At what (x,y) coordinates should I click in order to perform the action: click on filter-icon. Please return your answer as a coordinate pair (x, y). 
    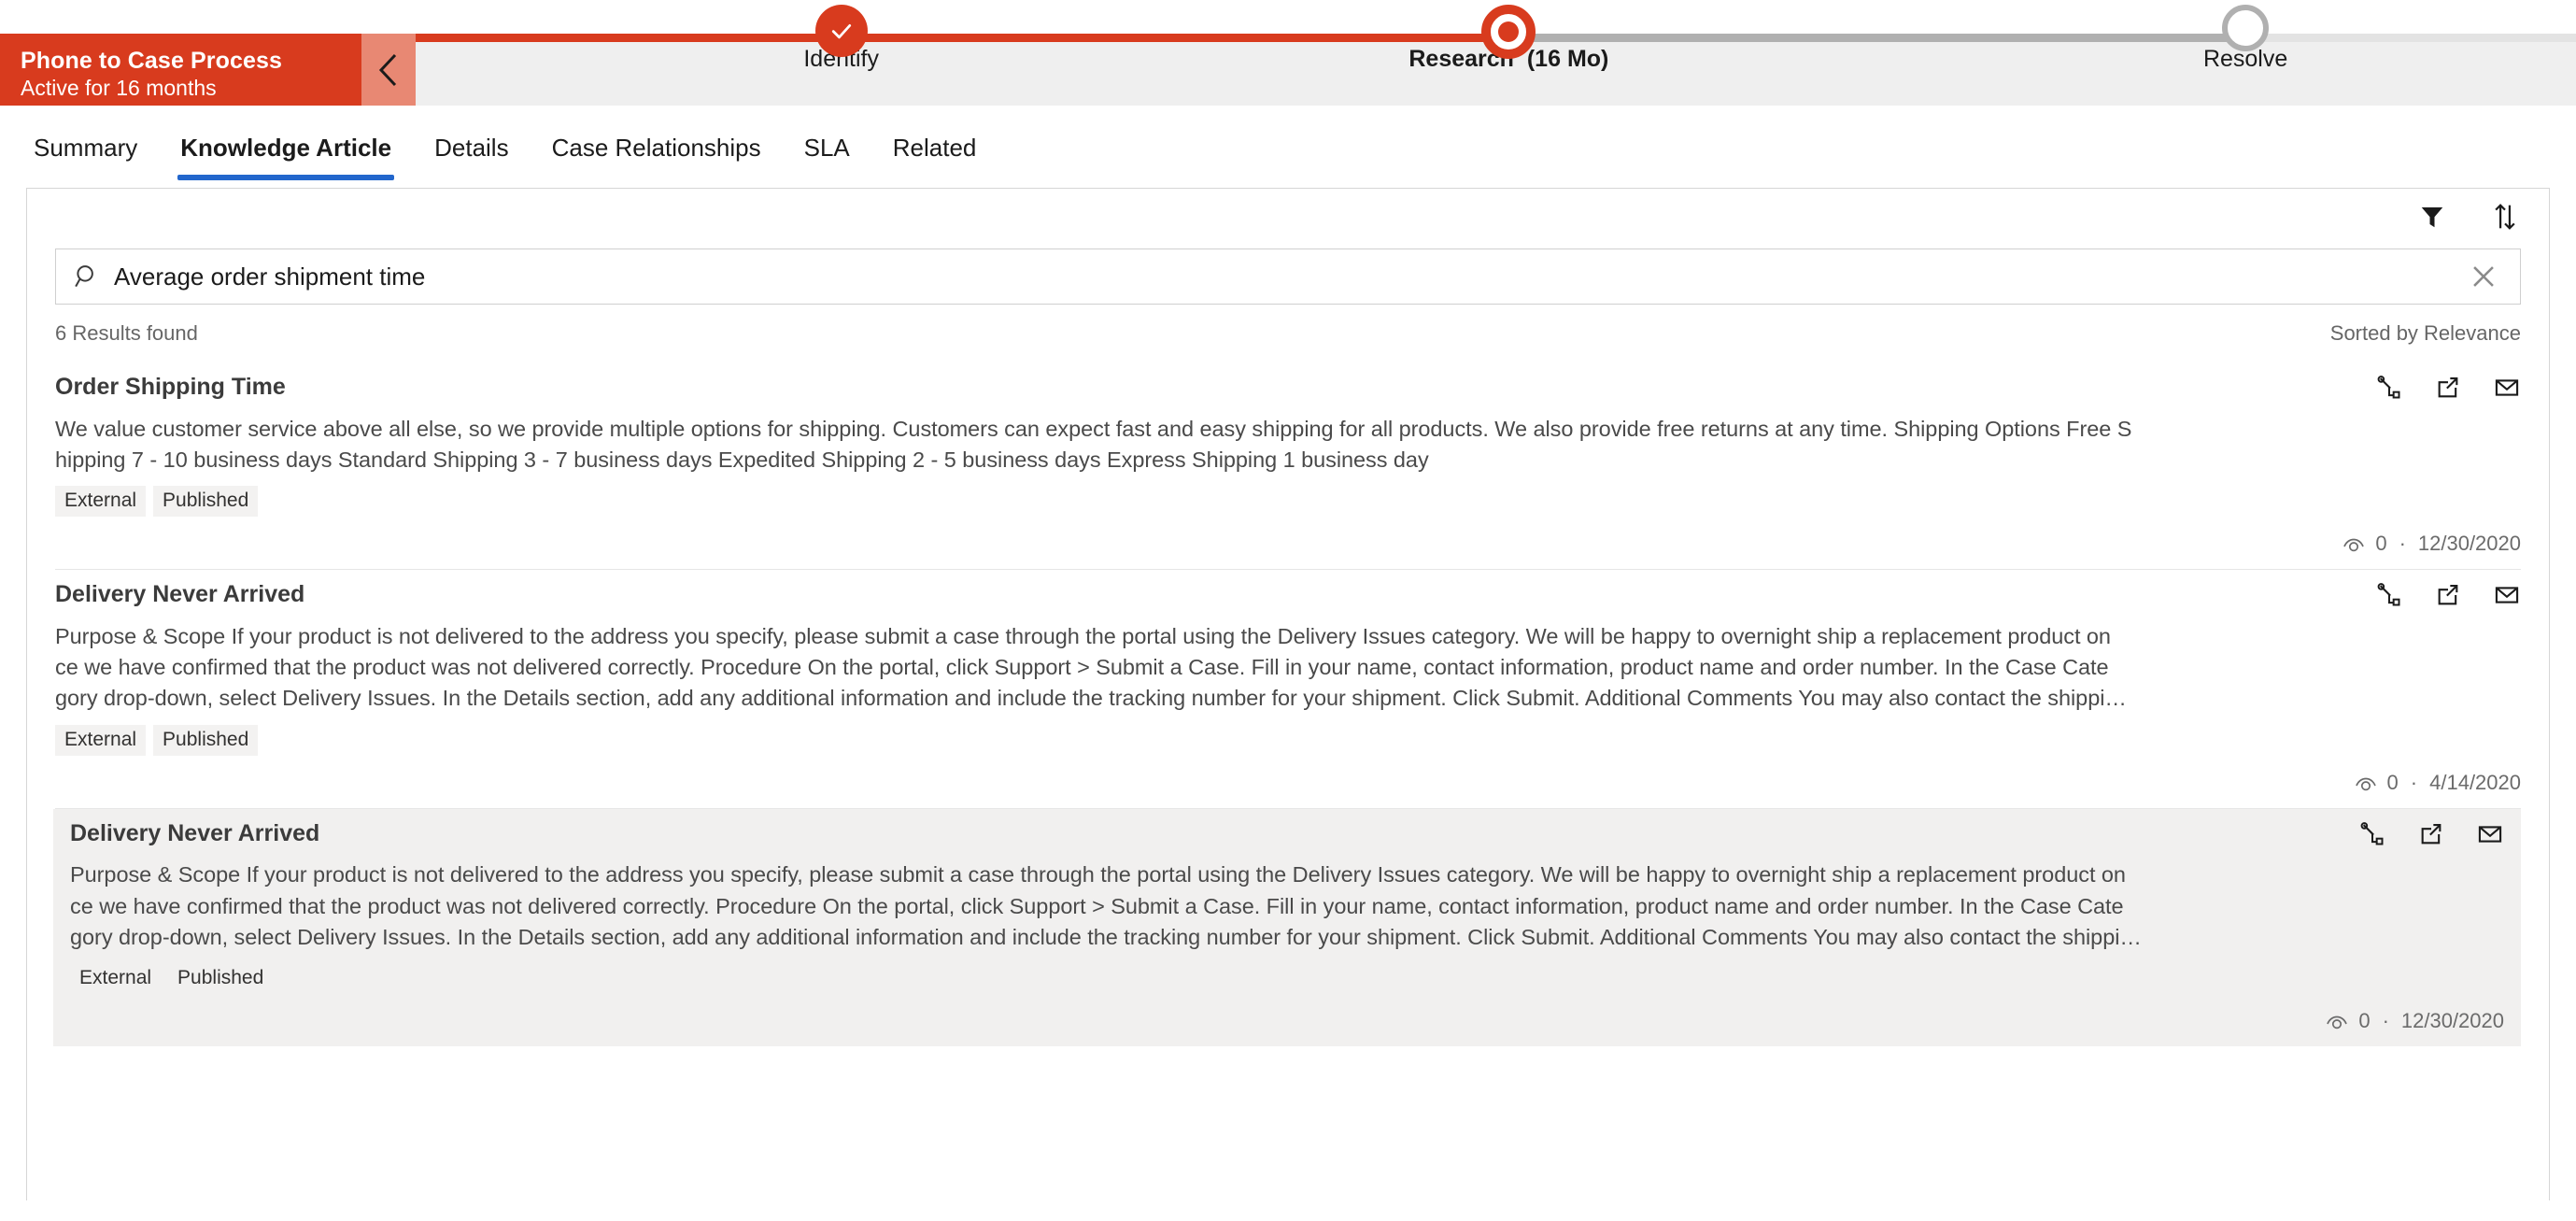
    Looking at the image, I should click on (2432, 219).